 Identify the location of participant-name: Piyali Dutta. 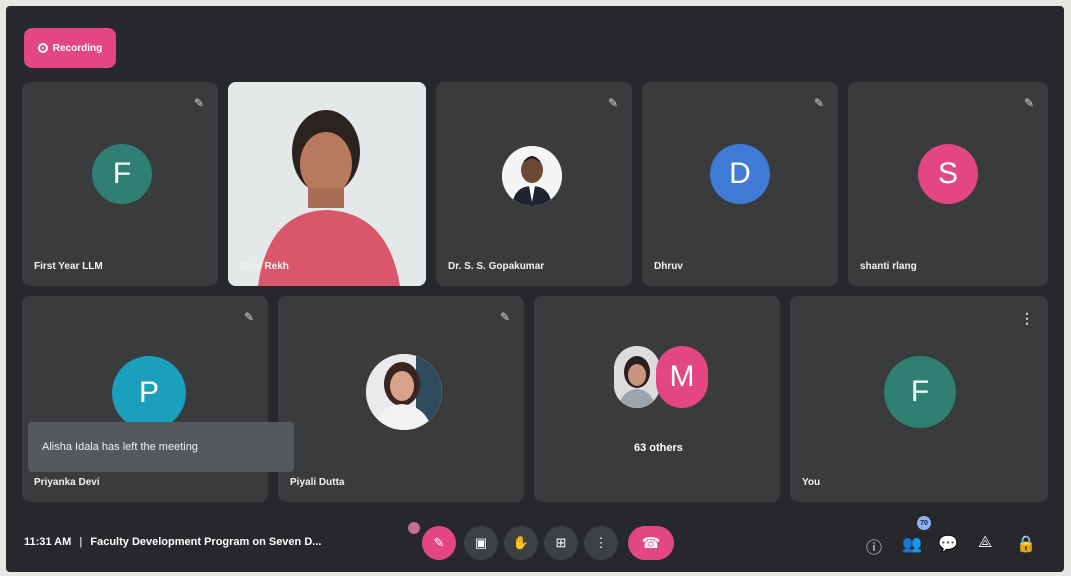
(317, 482).